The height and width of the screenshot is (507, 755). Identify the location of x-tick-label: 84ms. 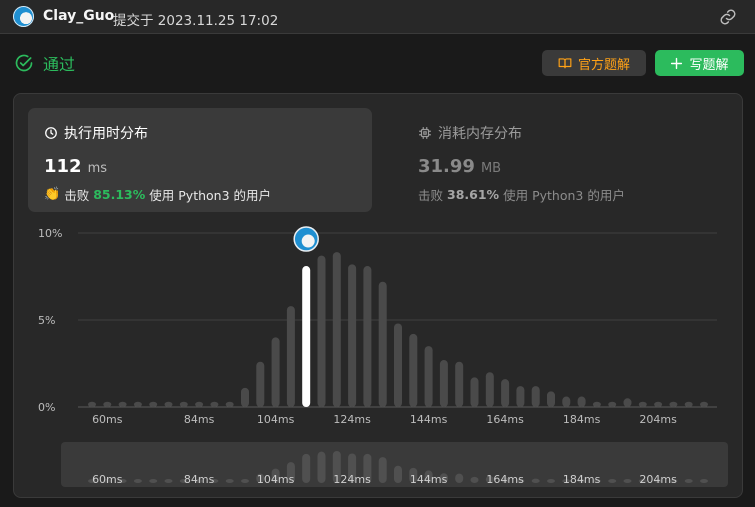
(199, 419).